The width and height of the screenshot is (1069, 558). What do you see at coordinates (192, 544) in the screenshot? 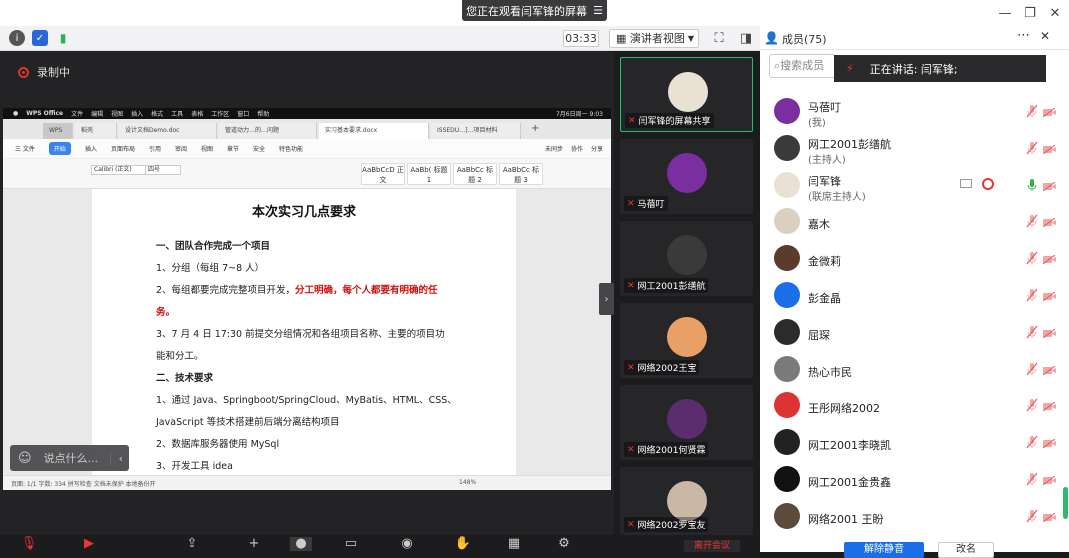
I see `share-screen-icon: ⇪` at bounding box center [192, 544].